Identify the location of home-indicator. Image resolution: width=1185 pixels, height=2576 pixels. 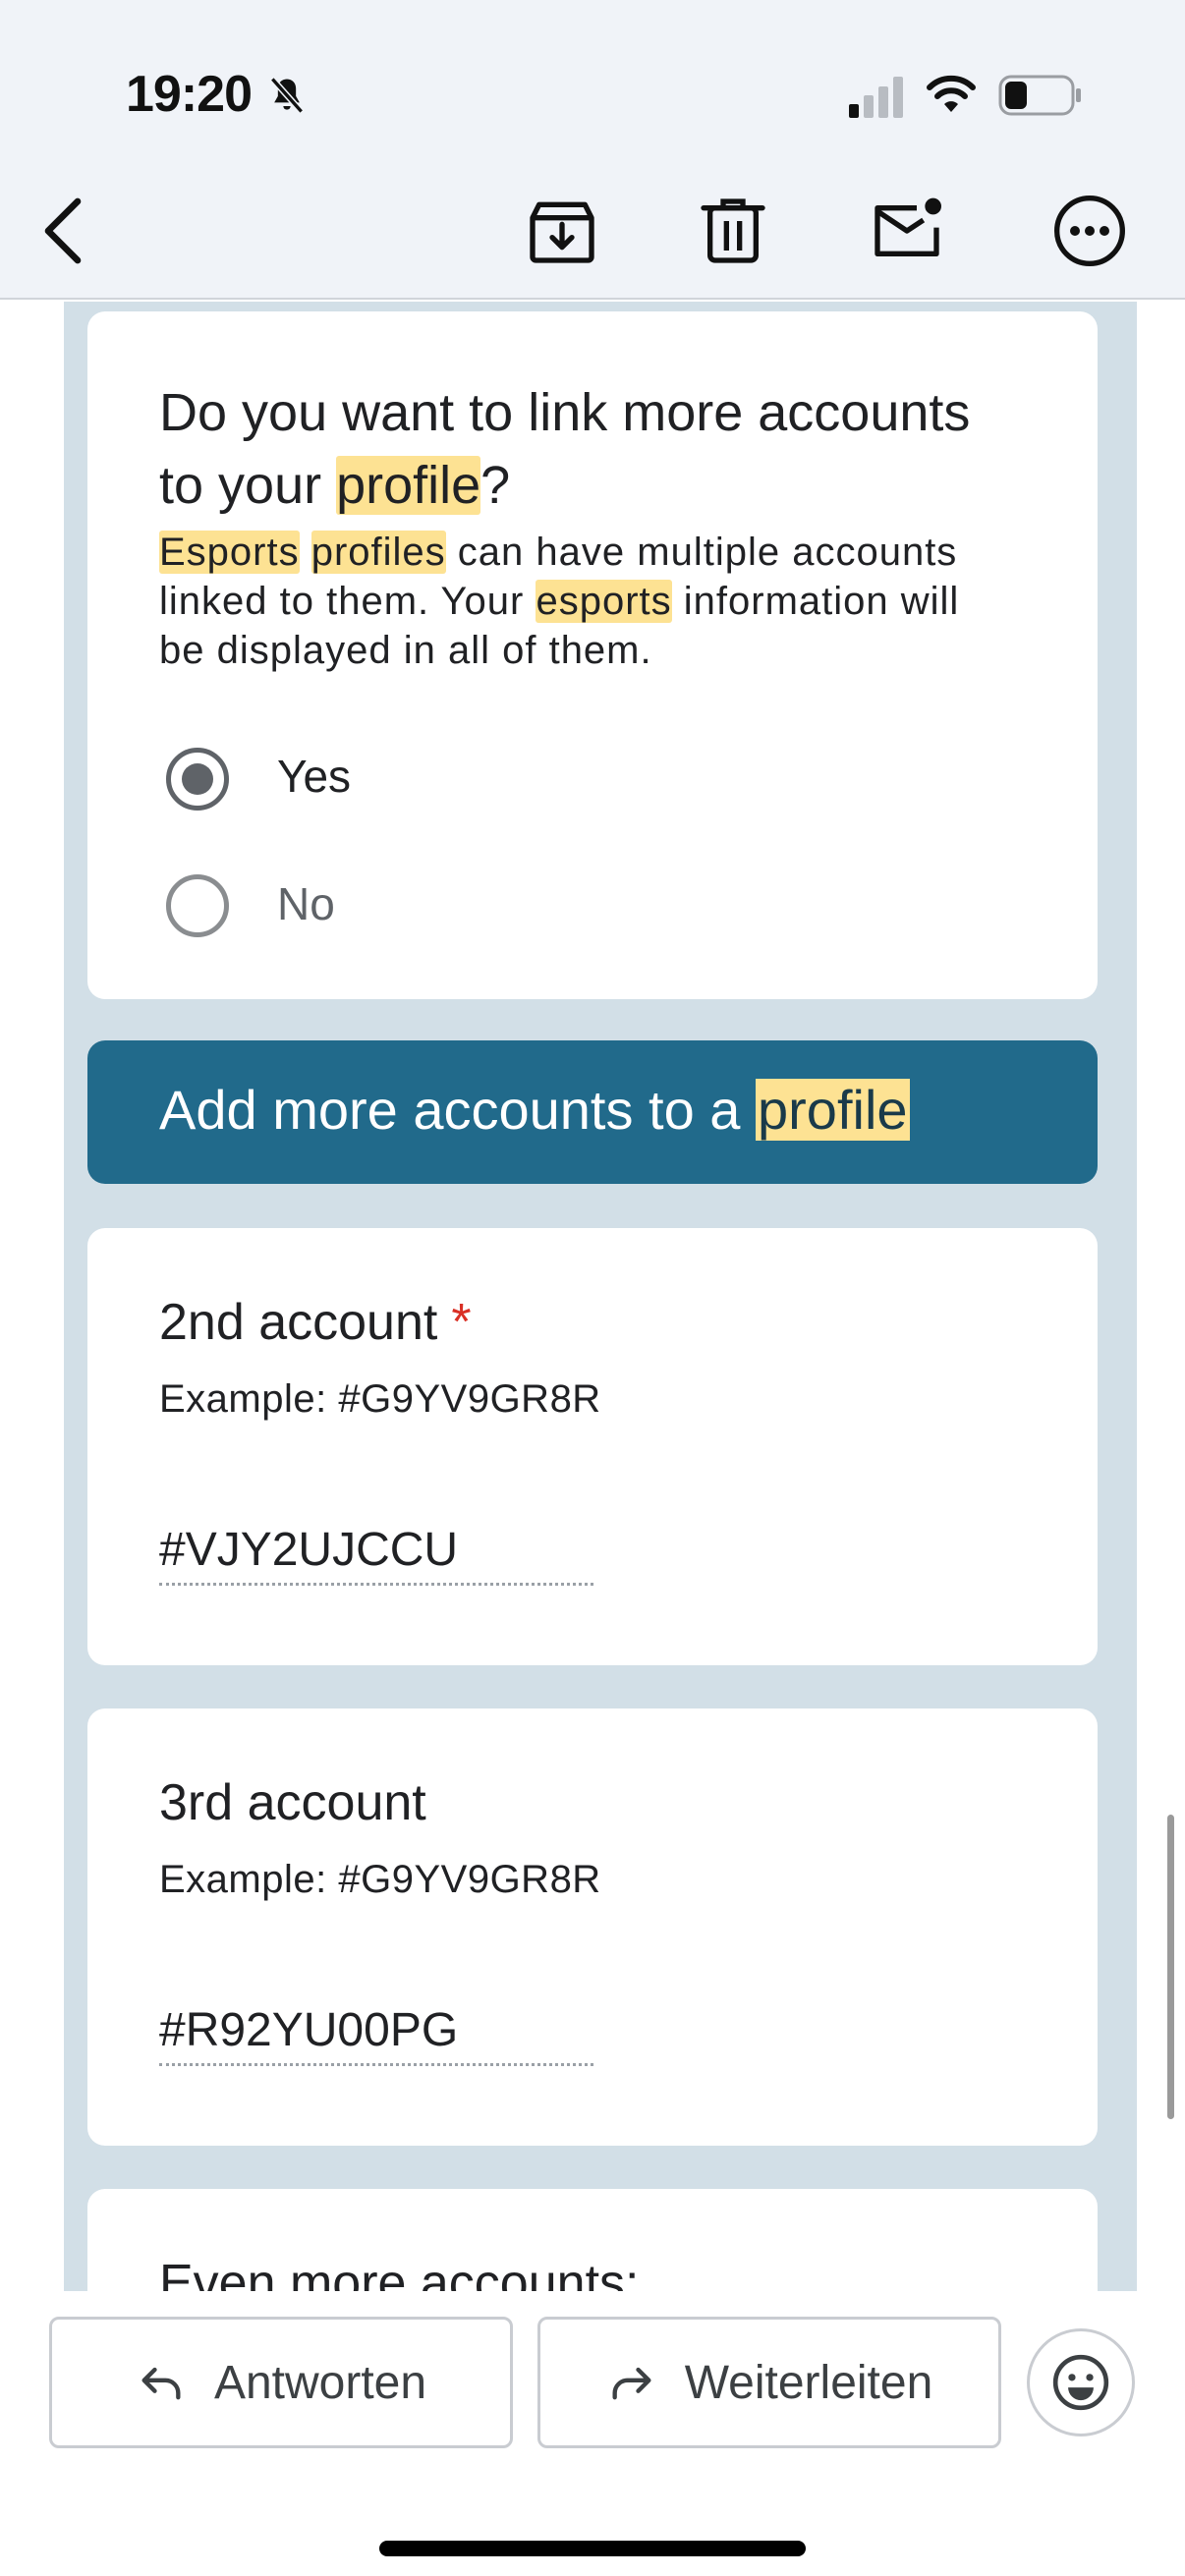
(592, 2548).